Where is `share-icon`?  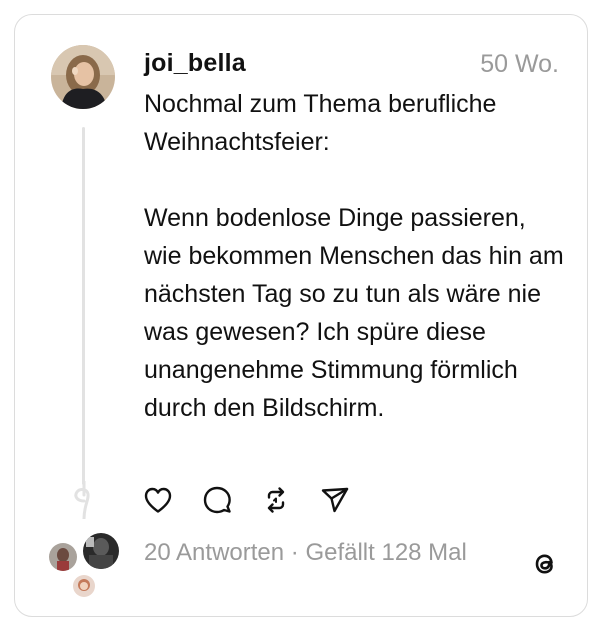 share-icon is located at coordinates (335, 500).